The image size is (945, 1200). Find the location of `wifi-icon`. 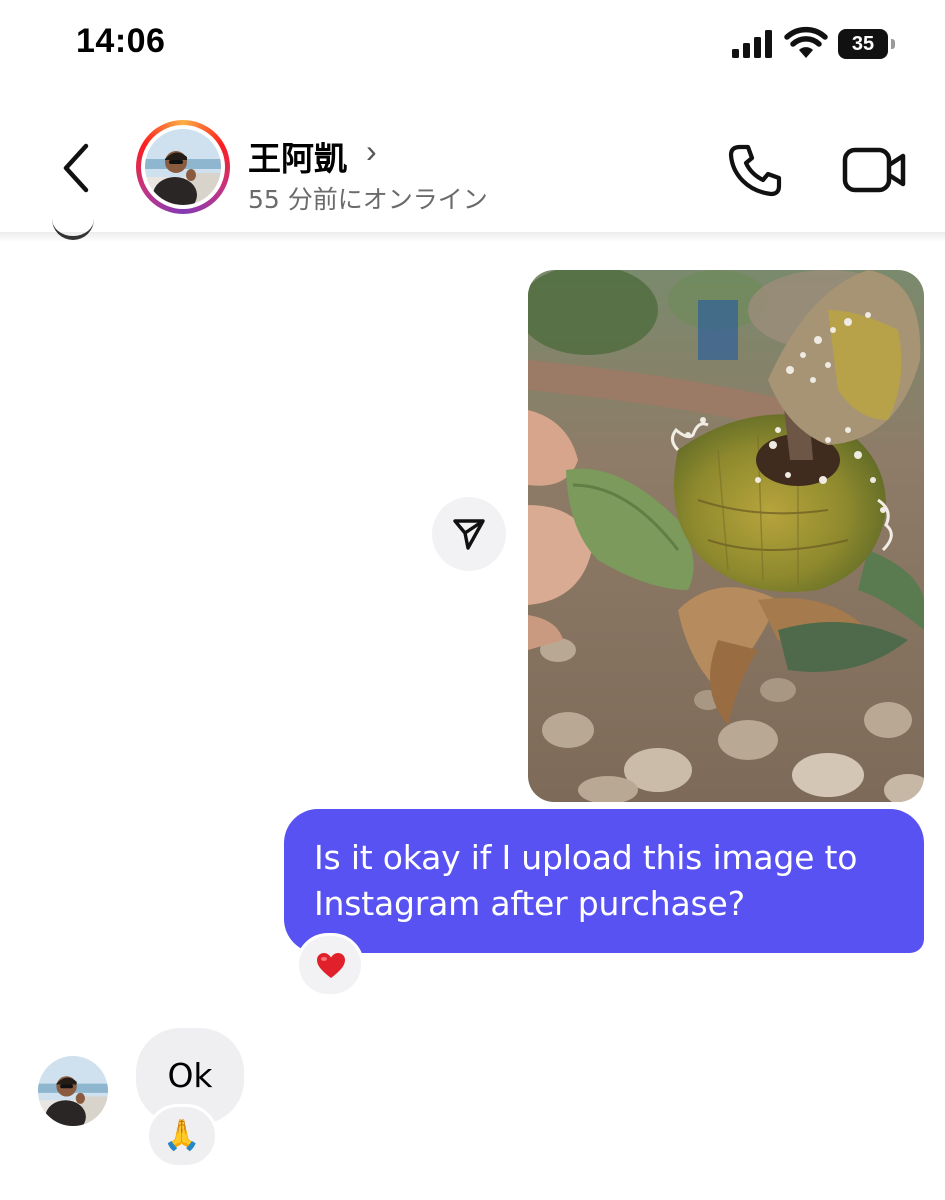

wifi-icon is located at coordinates (806, 42).